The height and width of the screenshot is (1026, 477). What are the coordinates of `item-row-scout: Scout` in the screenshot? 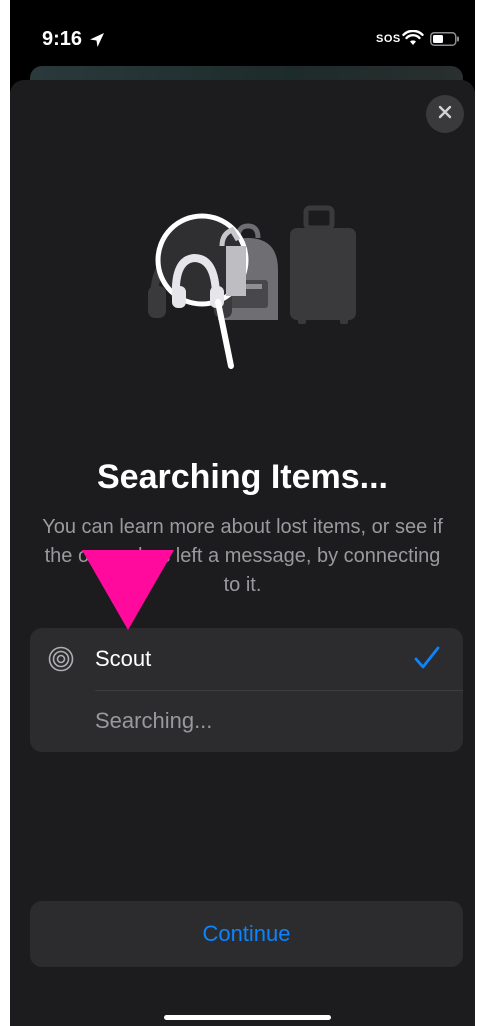 It's located at (246, 659).